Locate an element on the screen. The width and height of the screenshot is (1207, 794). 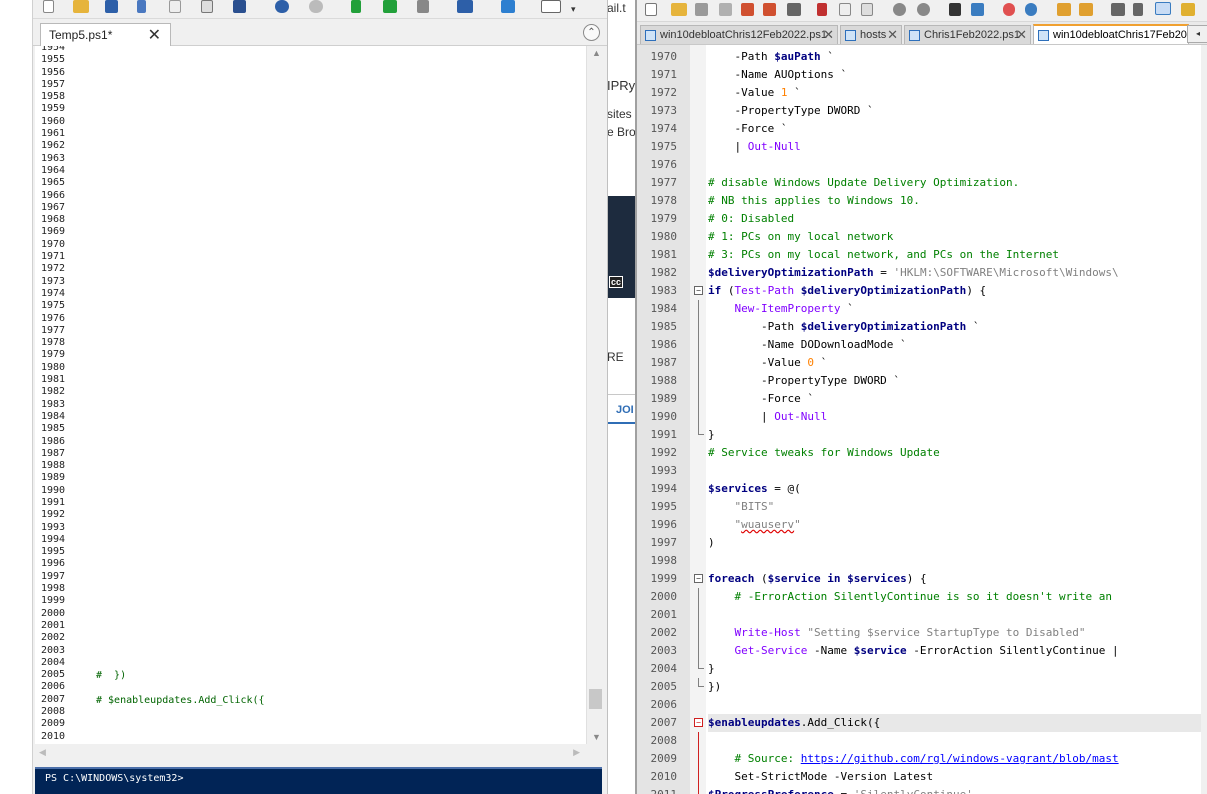
tab-chris1feb: Chris1Feb2022.ps1 ✕ is located at coordinates (967, 34).